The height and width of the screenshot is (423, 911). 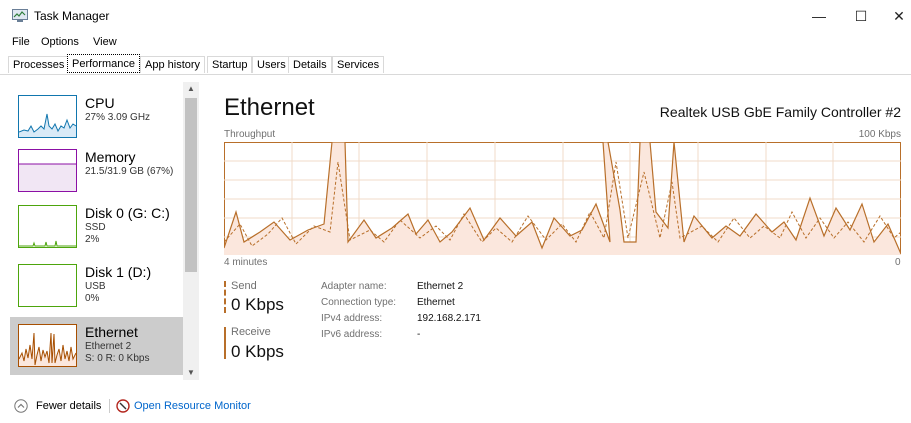 I want to click on ipv6-label: IPv6 address:, so click(x=352, y=334).